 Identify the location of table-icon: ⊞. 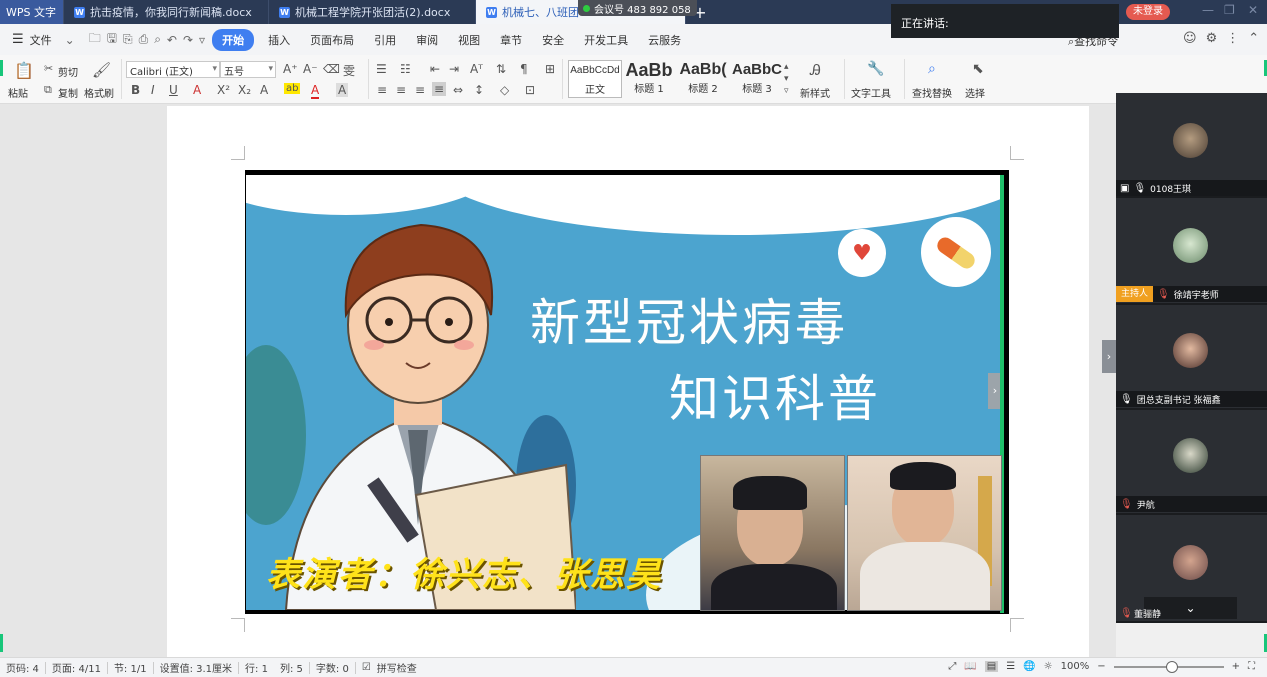
(550, 69).